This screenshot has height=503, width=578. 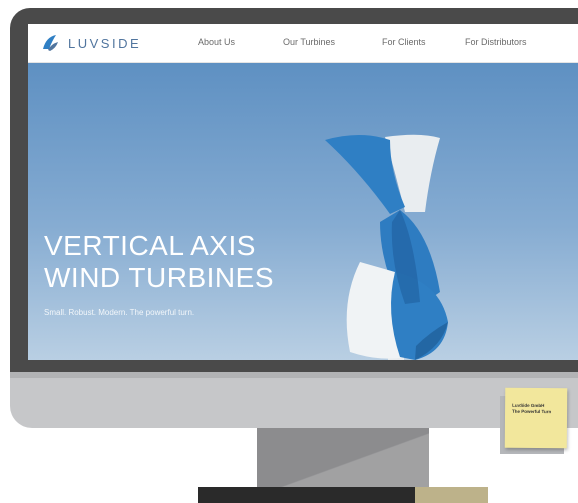 What do you see at coordinates (343, 458) in the screenshot?
I see `monitor-stand-highlight` at bounding box center [343, 458].